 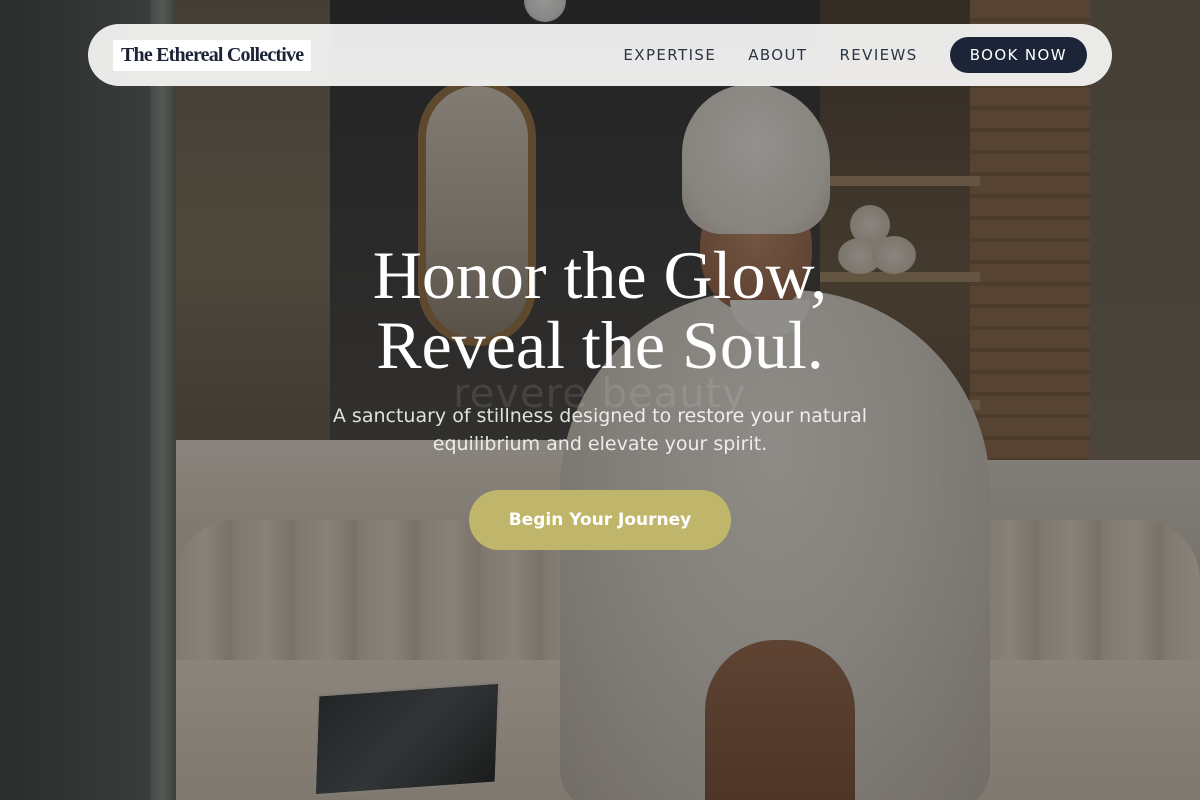 What do you see at coordinates (777, 55) in the screenshot?
I see `nav-link-about: ABOUT` at bounding box center [777, 55].